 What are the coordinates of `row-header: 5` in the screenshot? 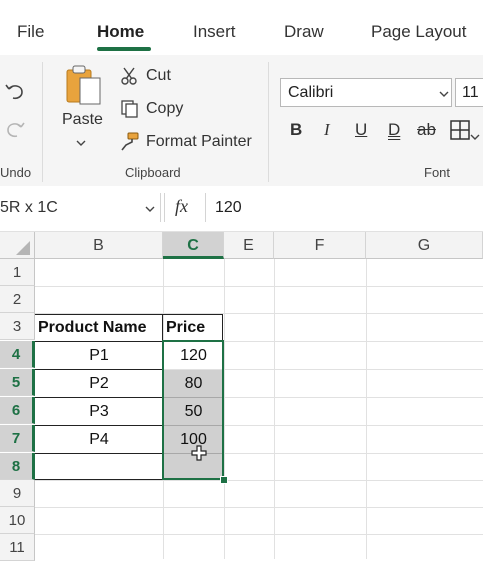 It's located at (17, 382).